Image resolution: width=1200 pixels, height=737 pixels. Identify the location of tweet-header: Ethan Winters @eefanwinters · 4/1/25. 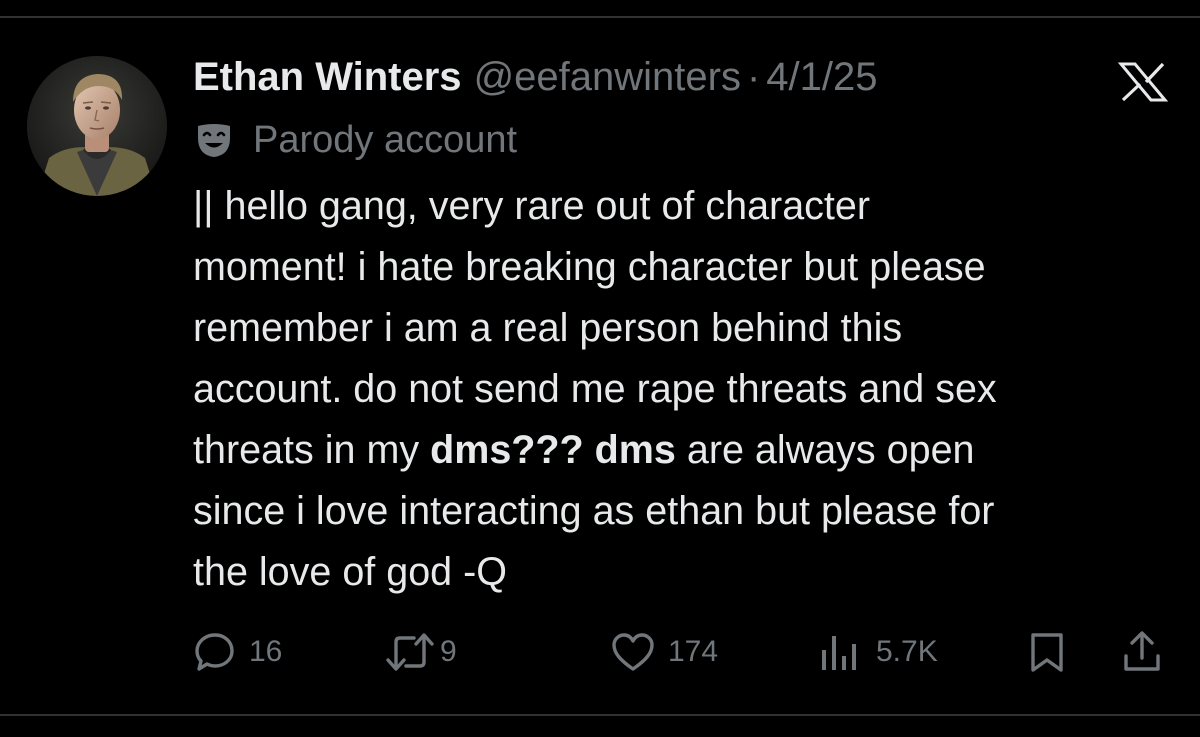
(535, 77).